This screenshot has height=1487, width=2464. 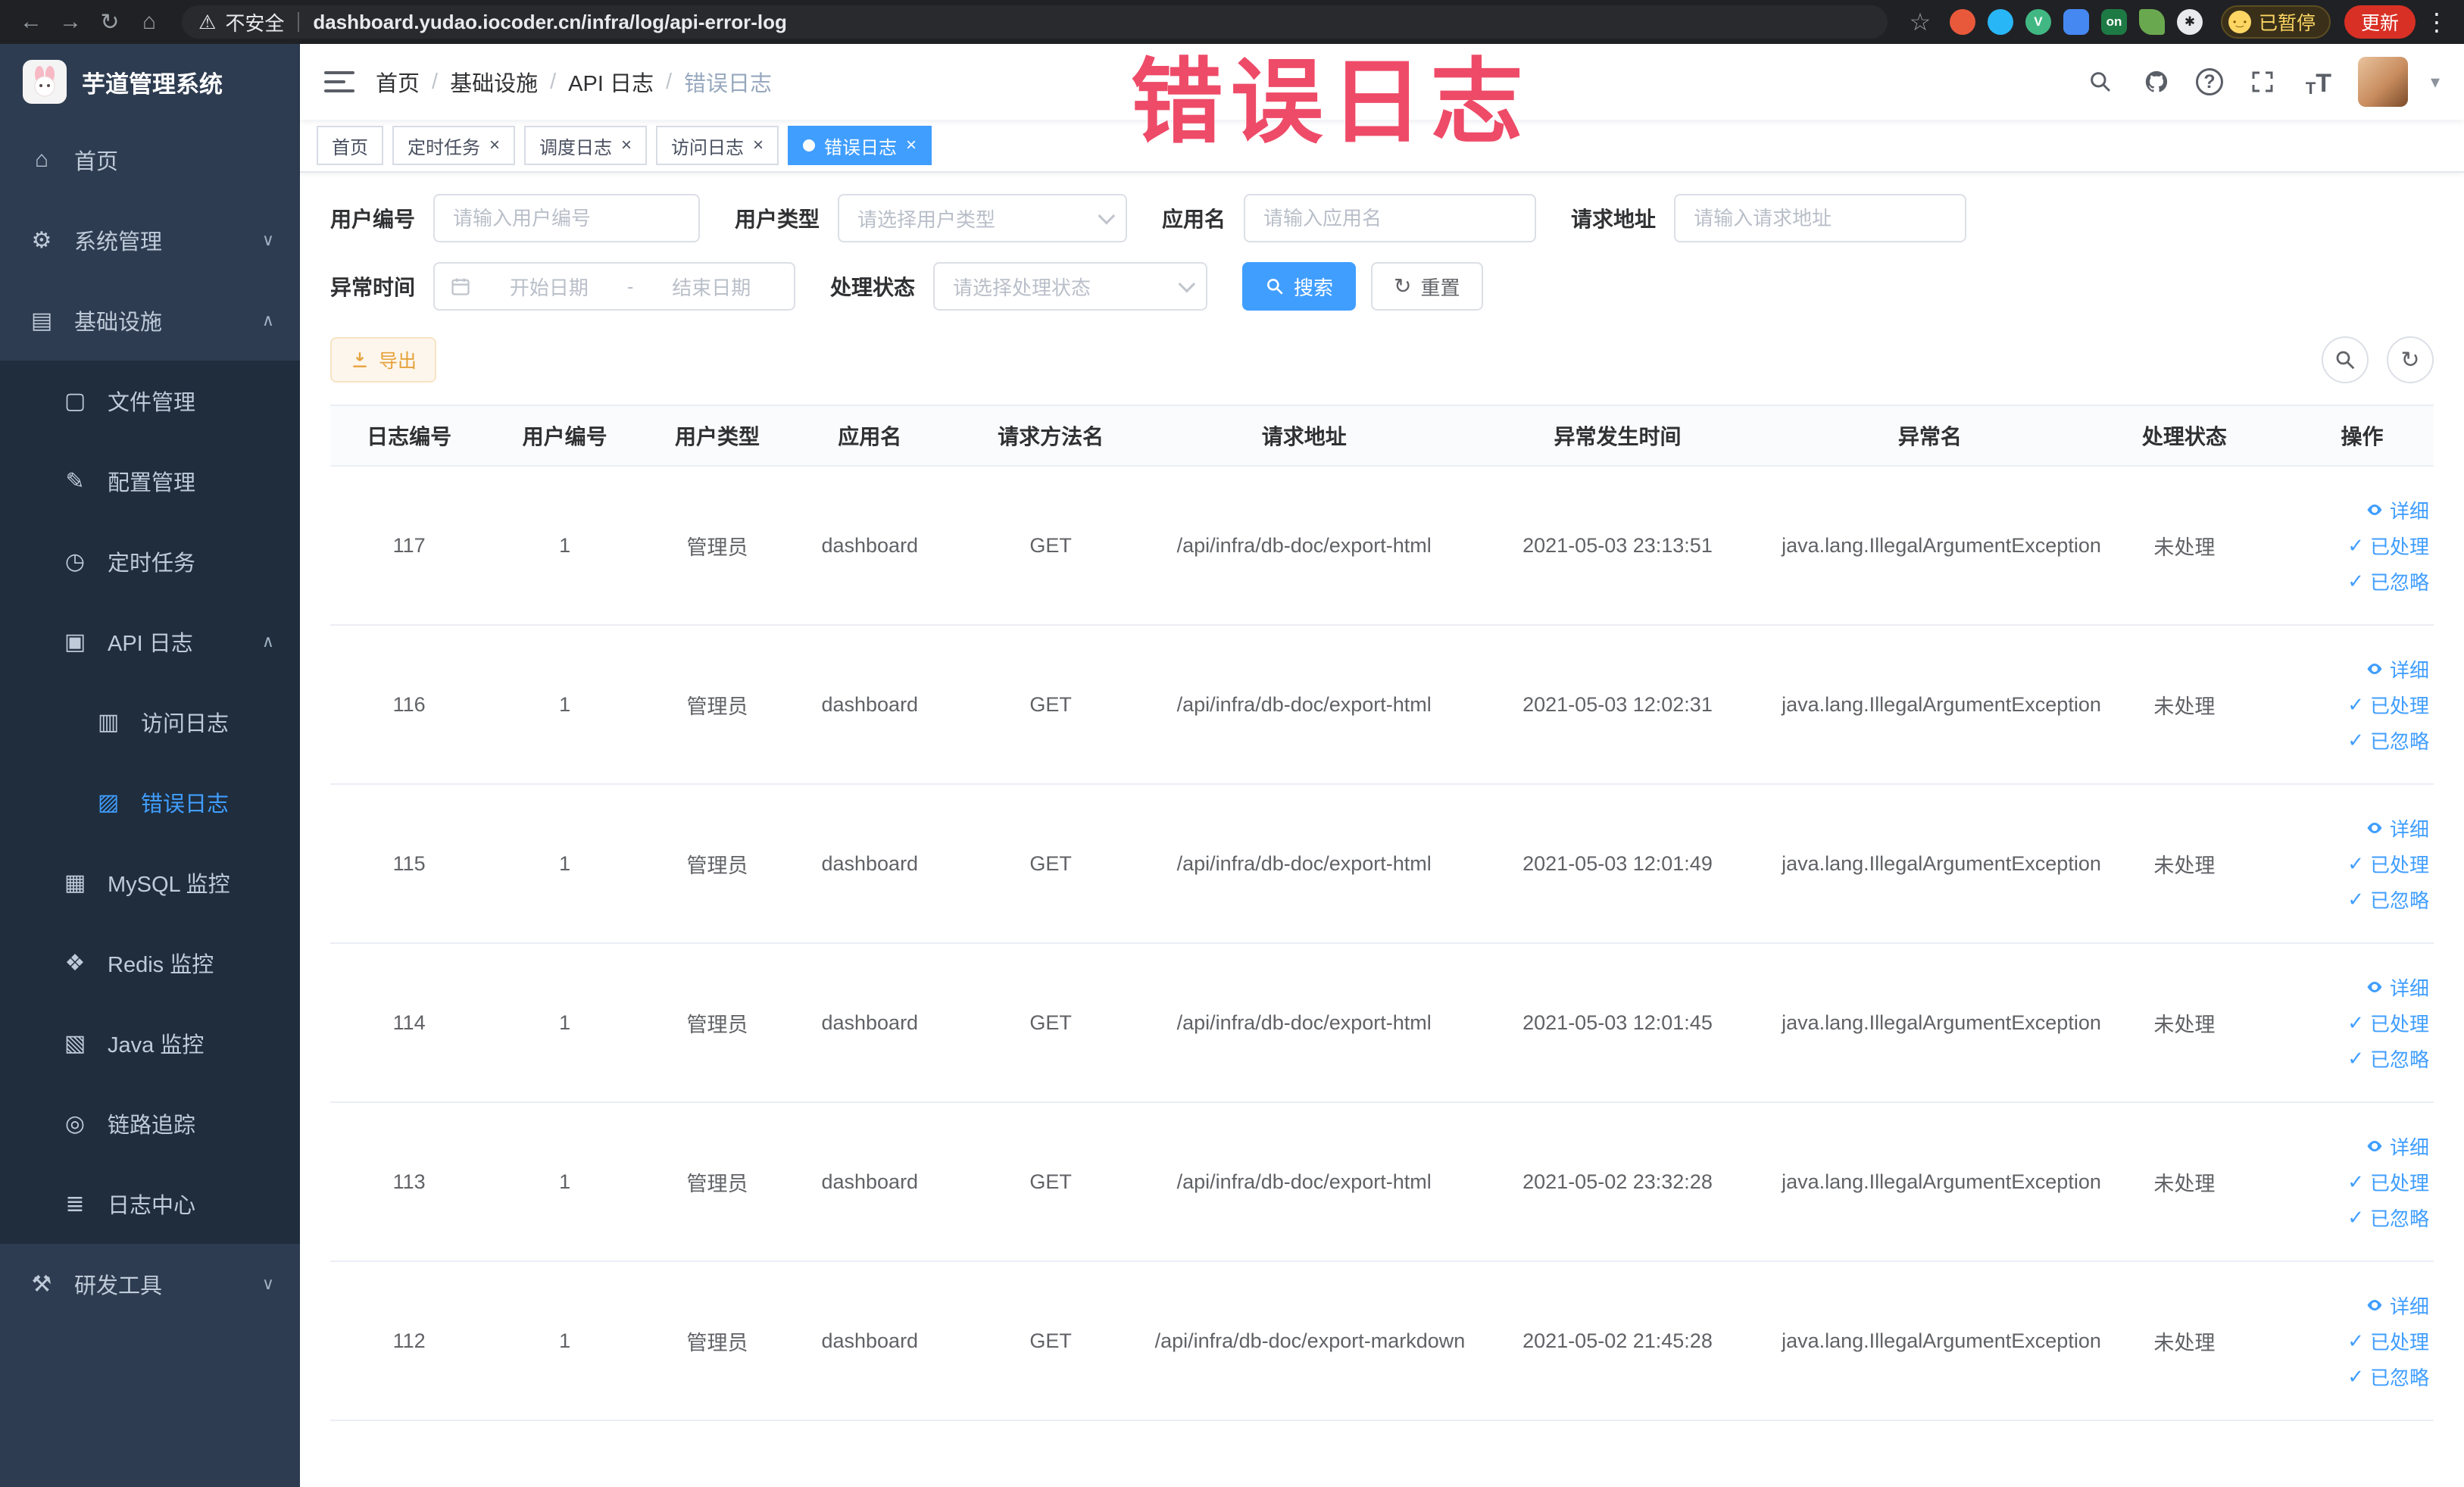 I want to click on app-name-input, so click(x=1390, y=218).